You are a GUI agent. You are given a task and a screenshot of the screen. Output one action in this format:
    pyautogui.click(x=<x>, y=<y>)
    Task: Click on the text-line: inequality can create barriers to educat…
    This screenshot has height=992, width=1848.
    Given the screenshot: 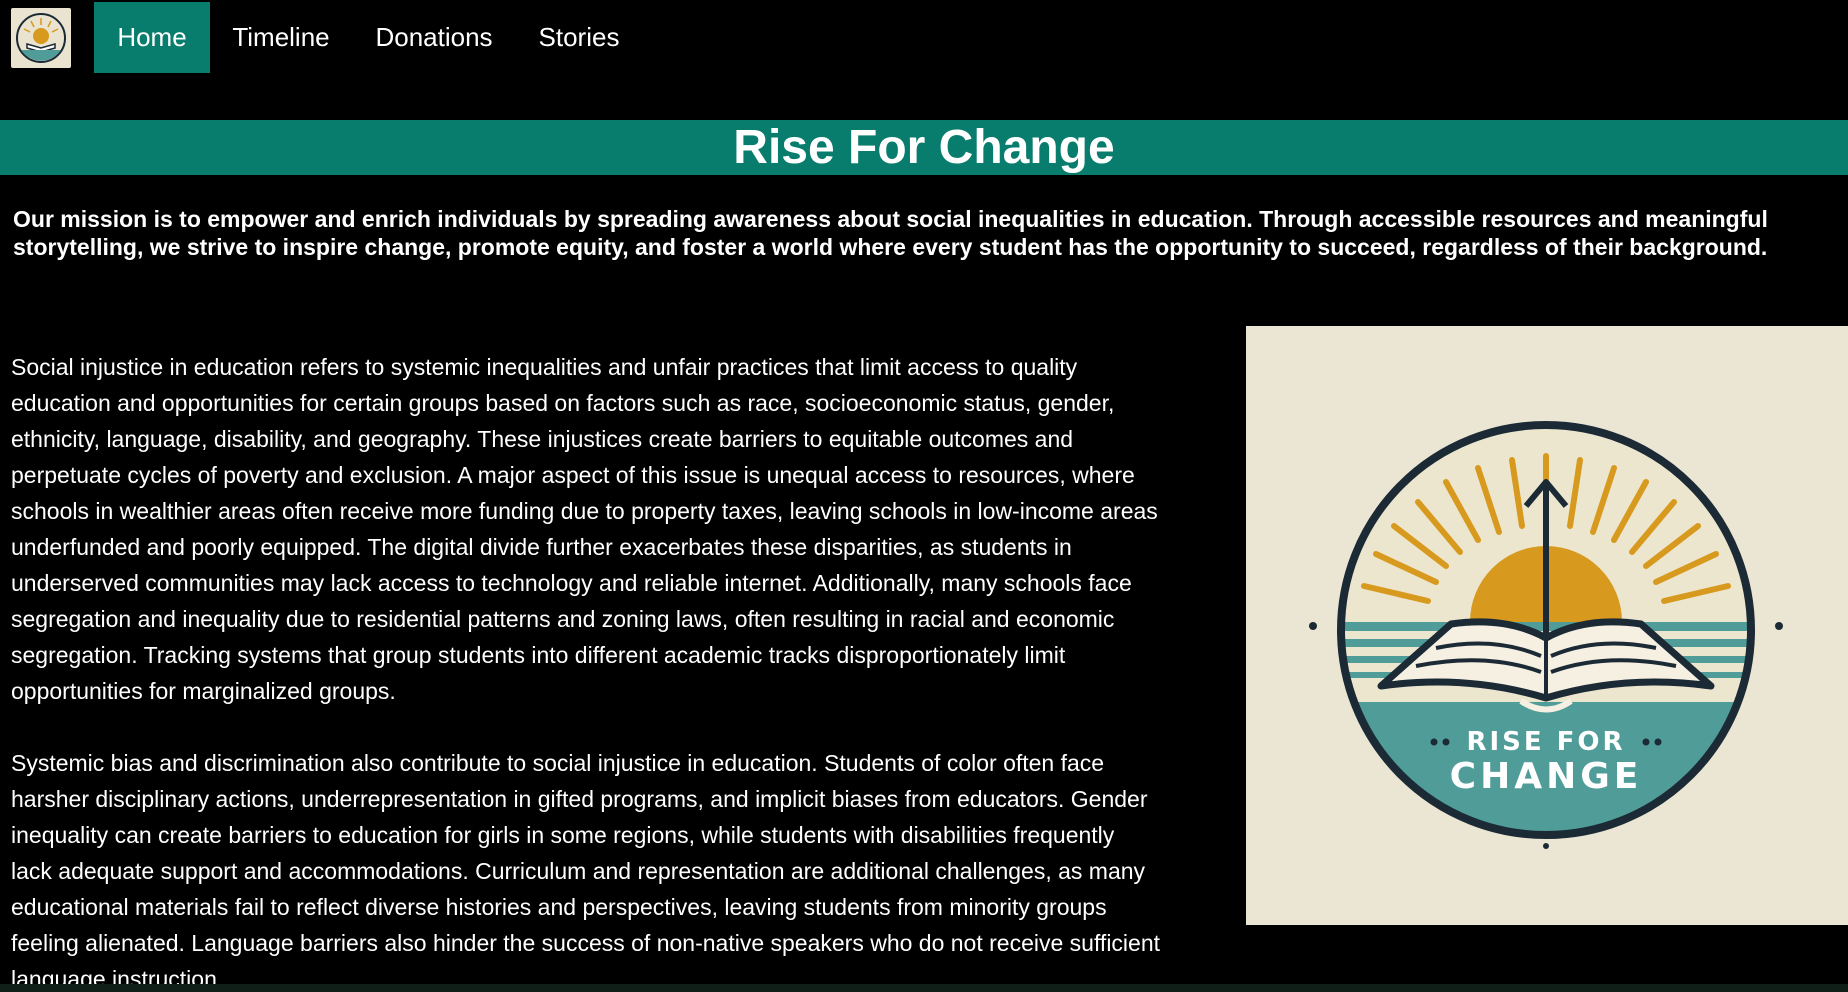 What is the action you would take?
    pyautogui.click(x=563, y=835)
    